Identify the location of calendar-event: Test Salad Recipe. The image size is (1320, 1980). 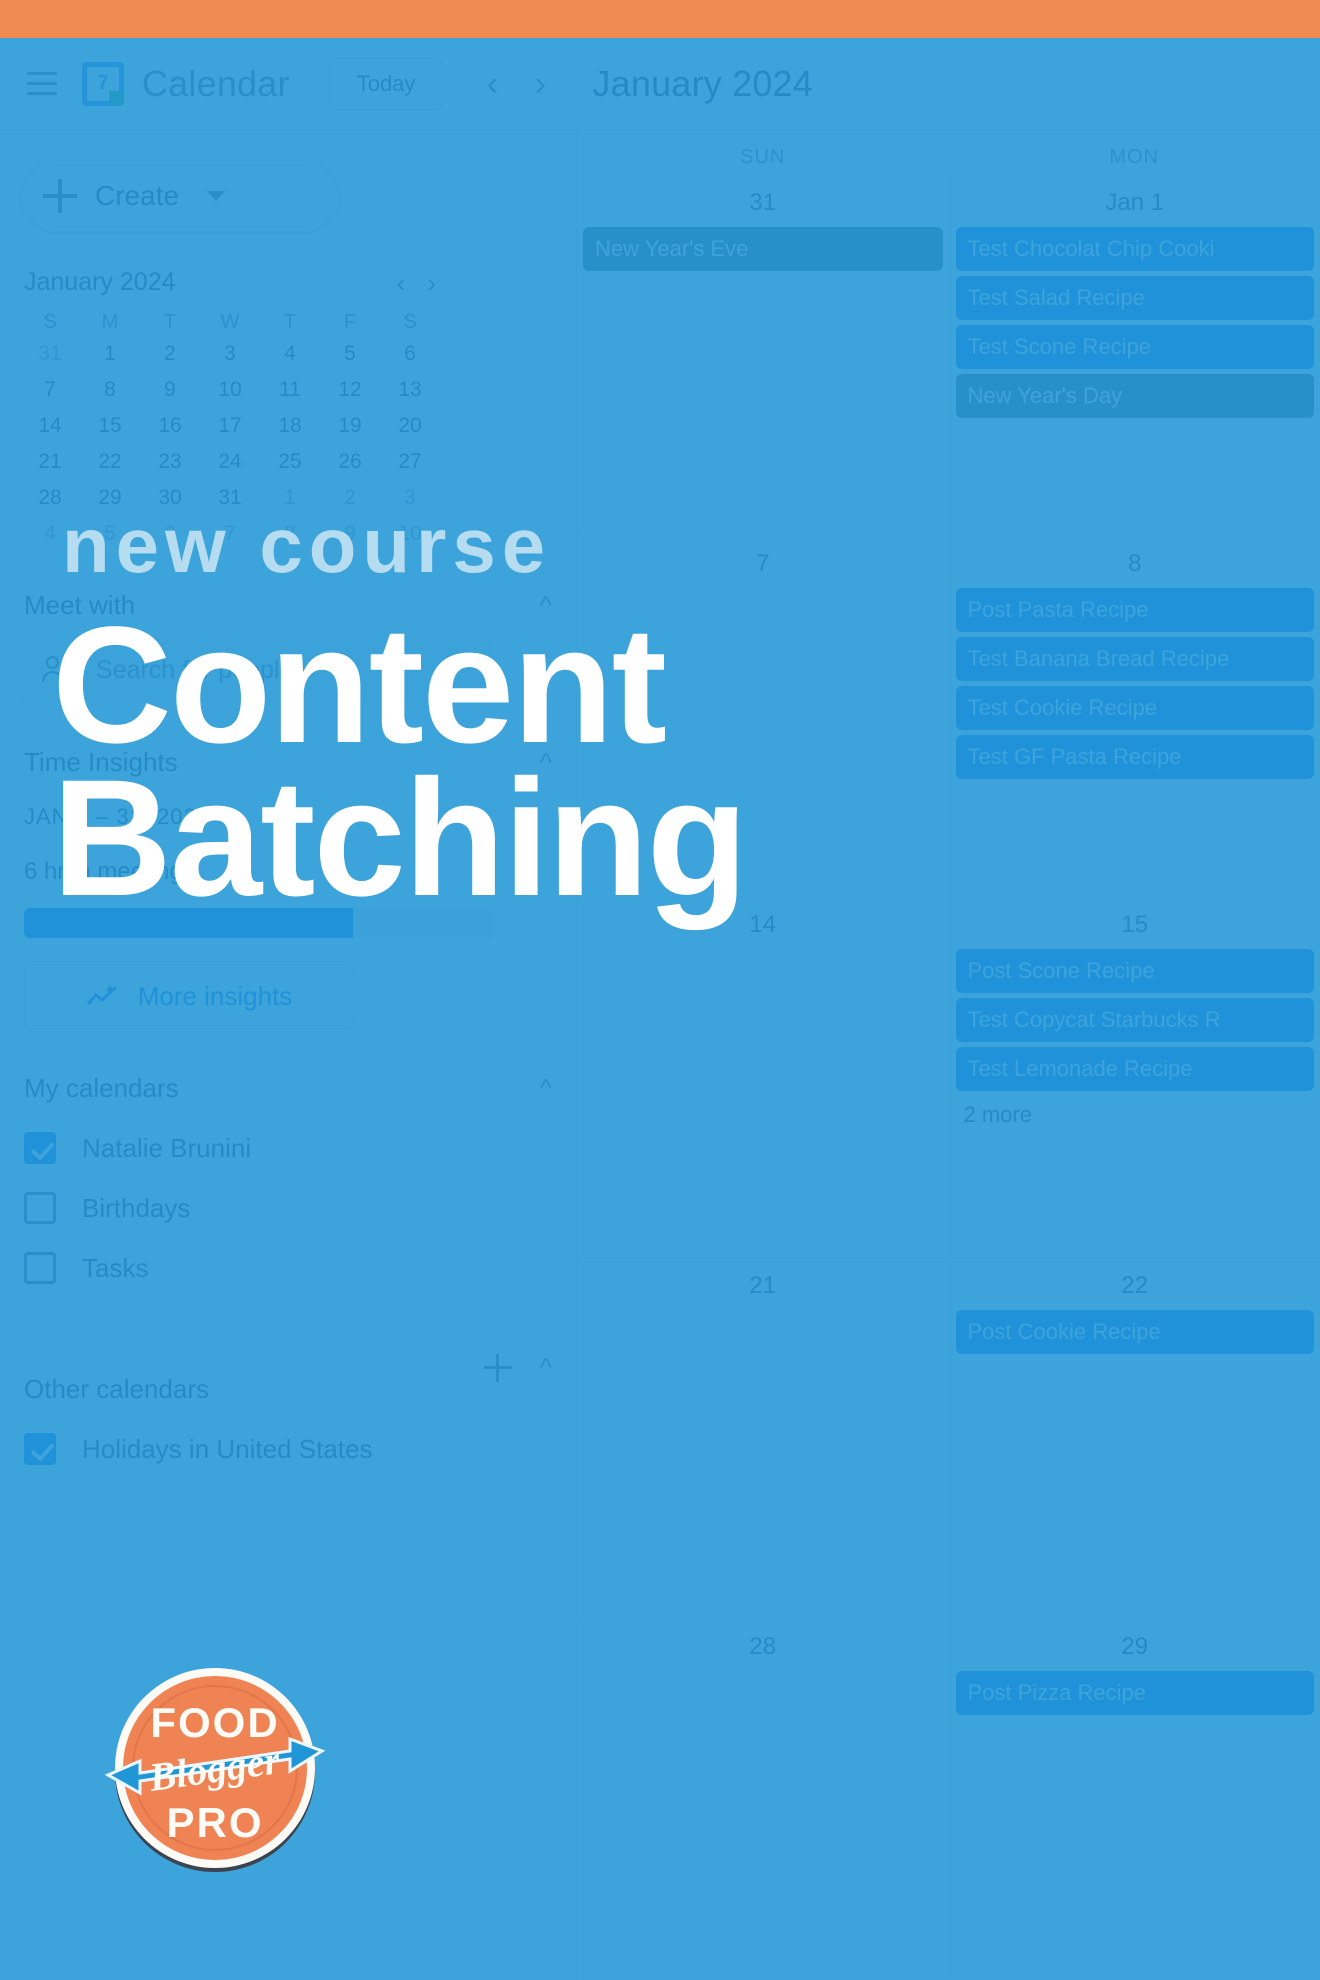
(1134, 298).